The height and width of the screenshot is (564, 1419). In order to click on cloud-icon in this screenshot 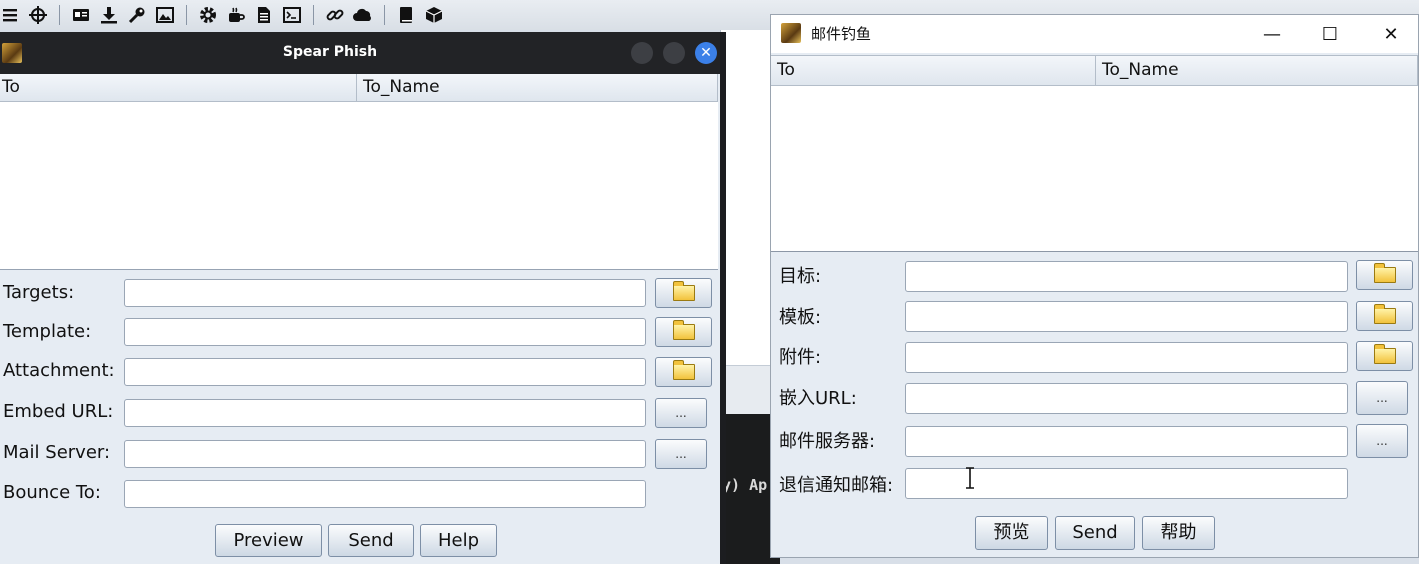, I will do `click(363, 15)`.